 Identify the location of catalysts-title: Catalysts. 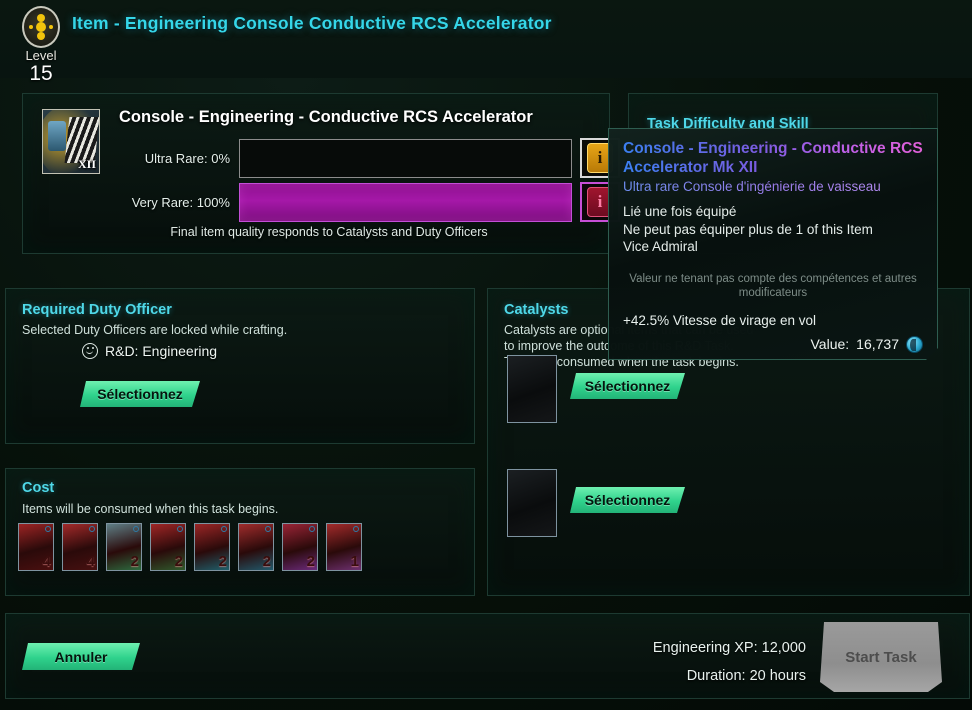
(536, 310).